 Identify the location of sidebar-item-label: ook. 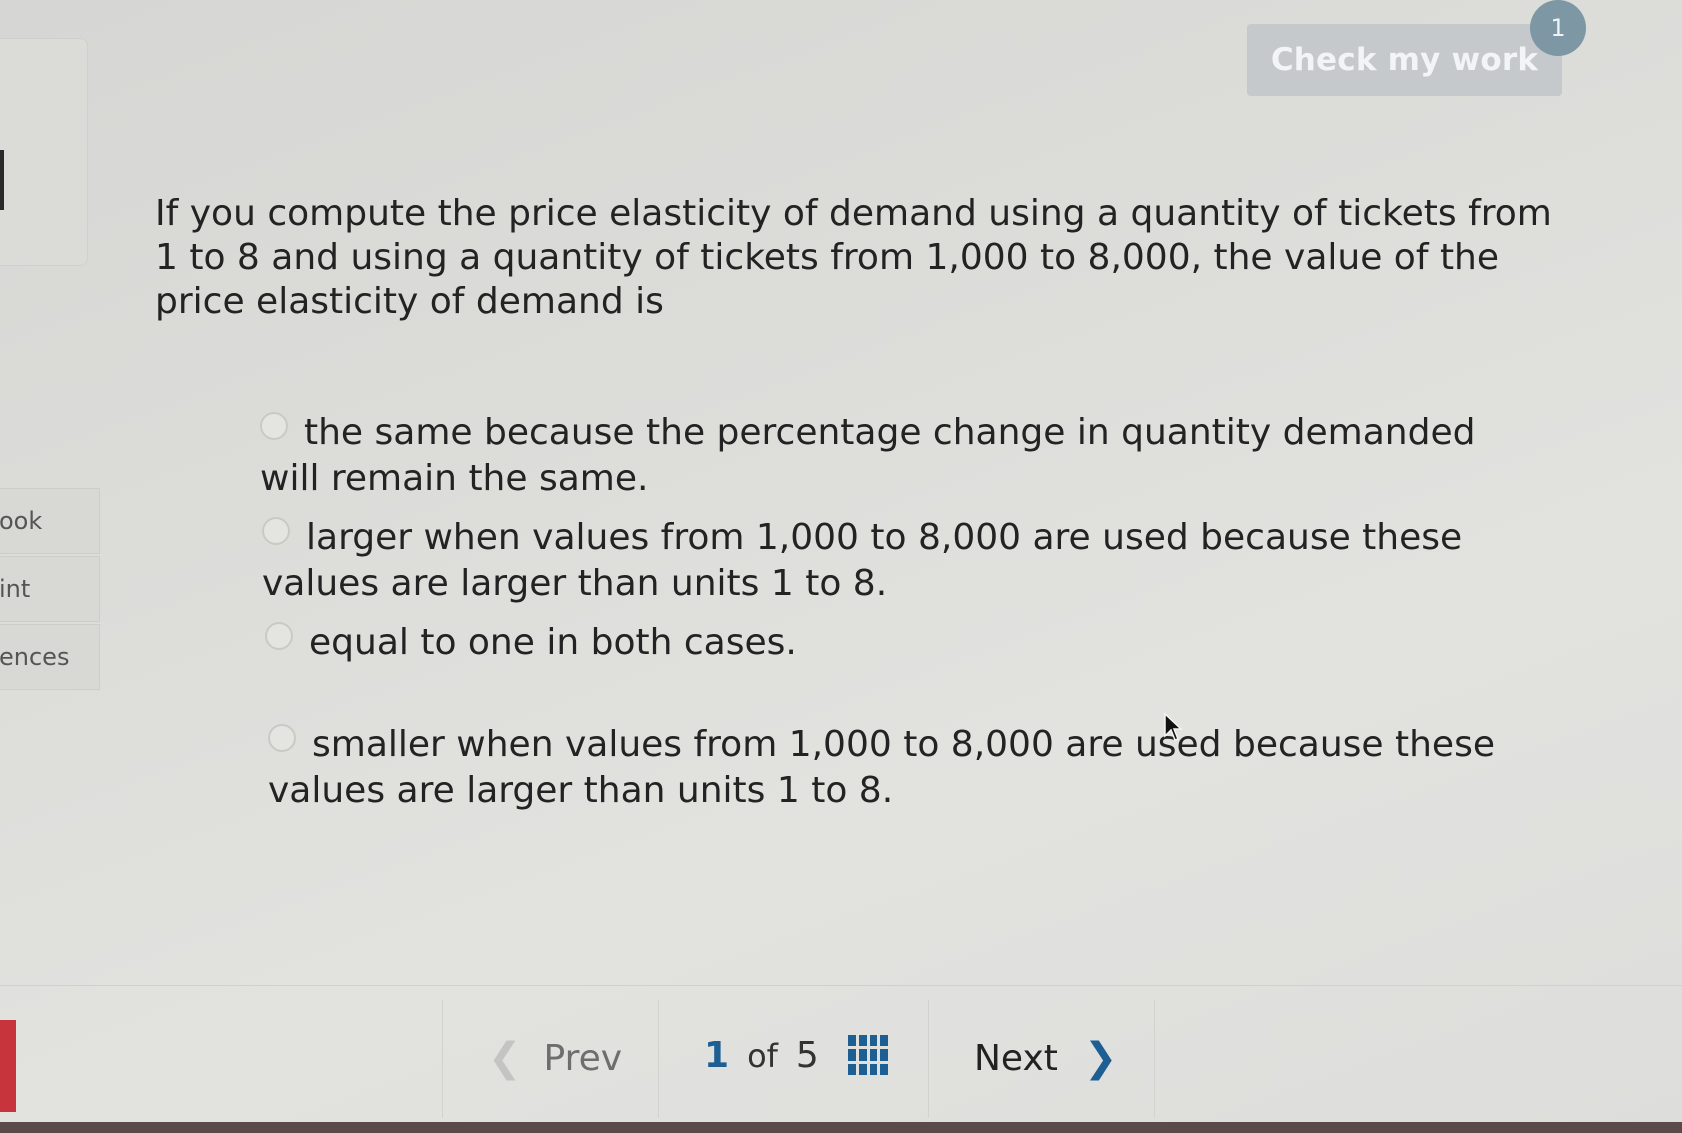
(21, 521).